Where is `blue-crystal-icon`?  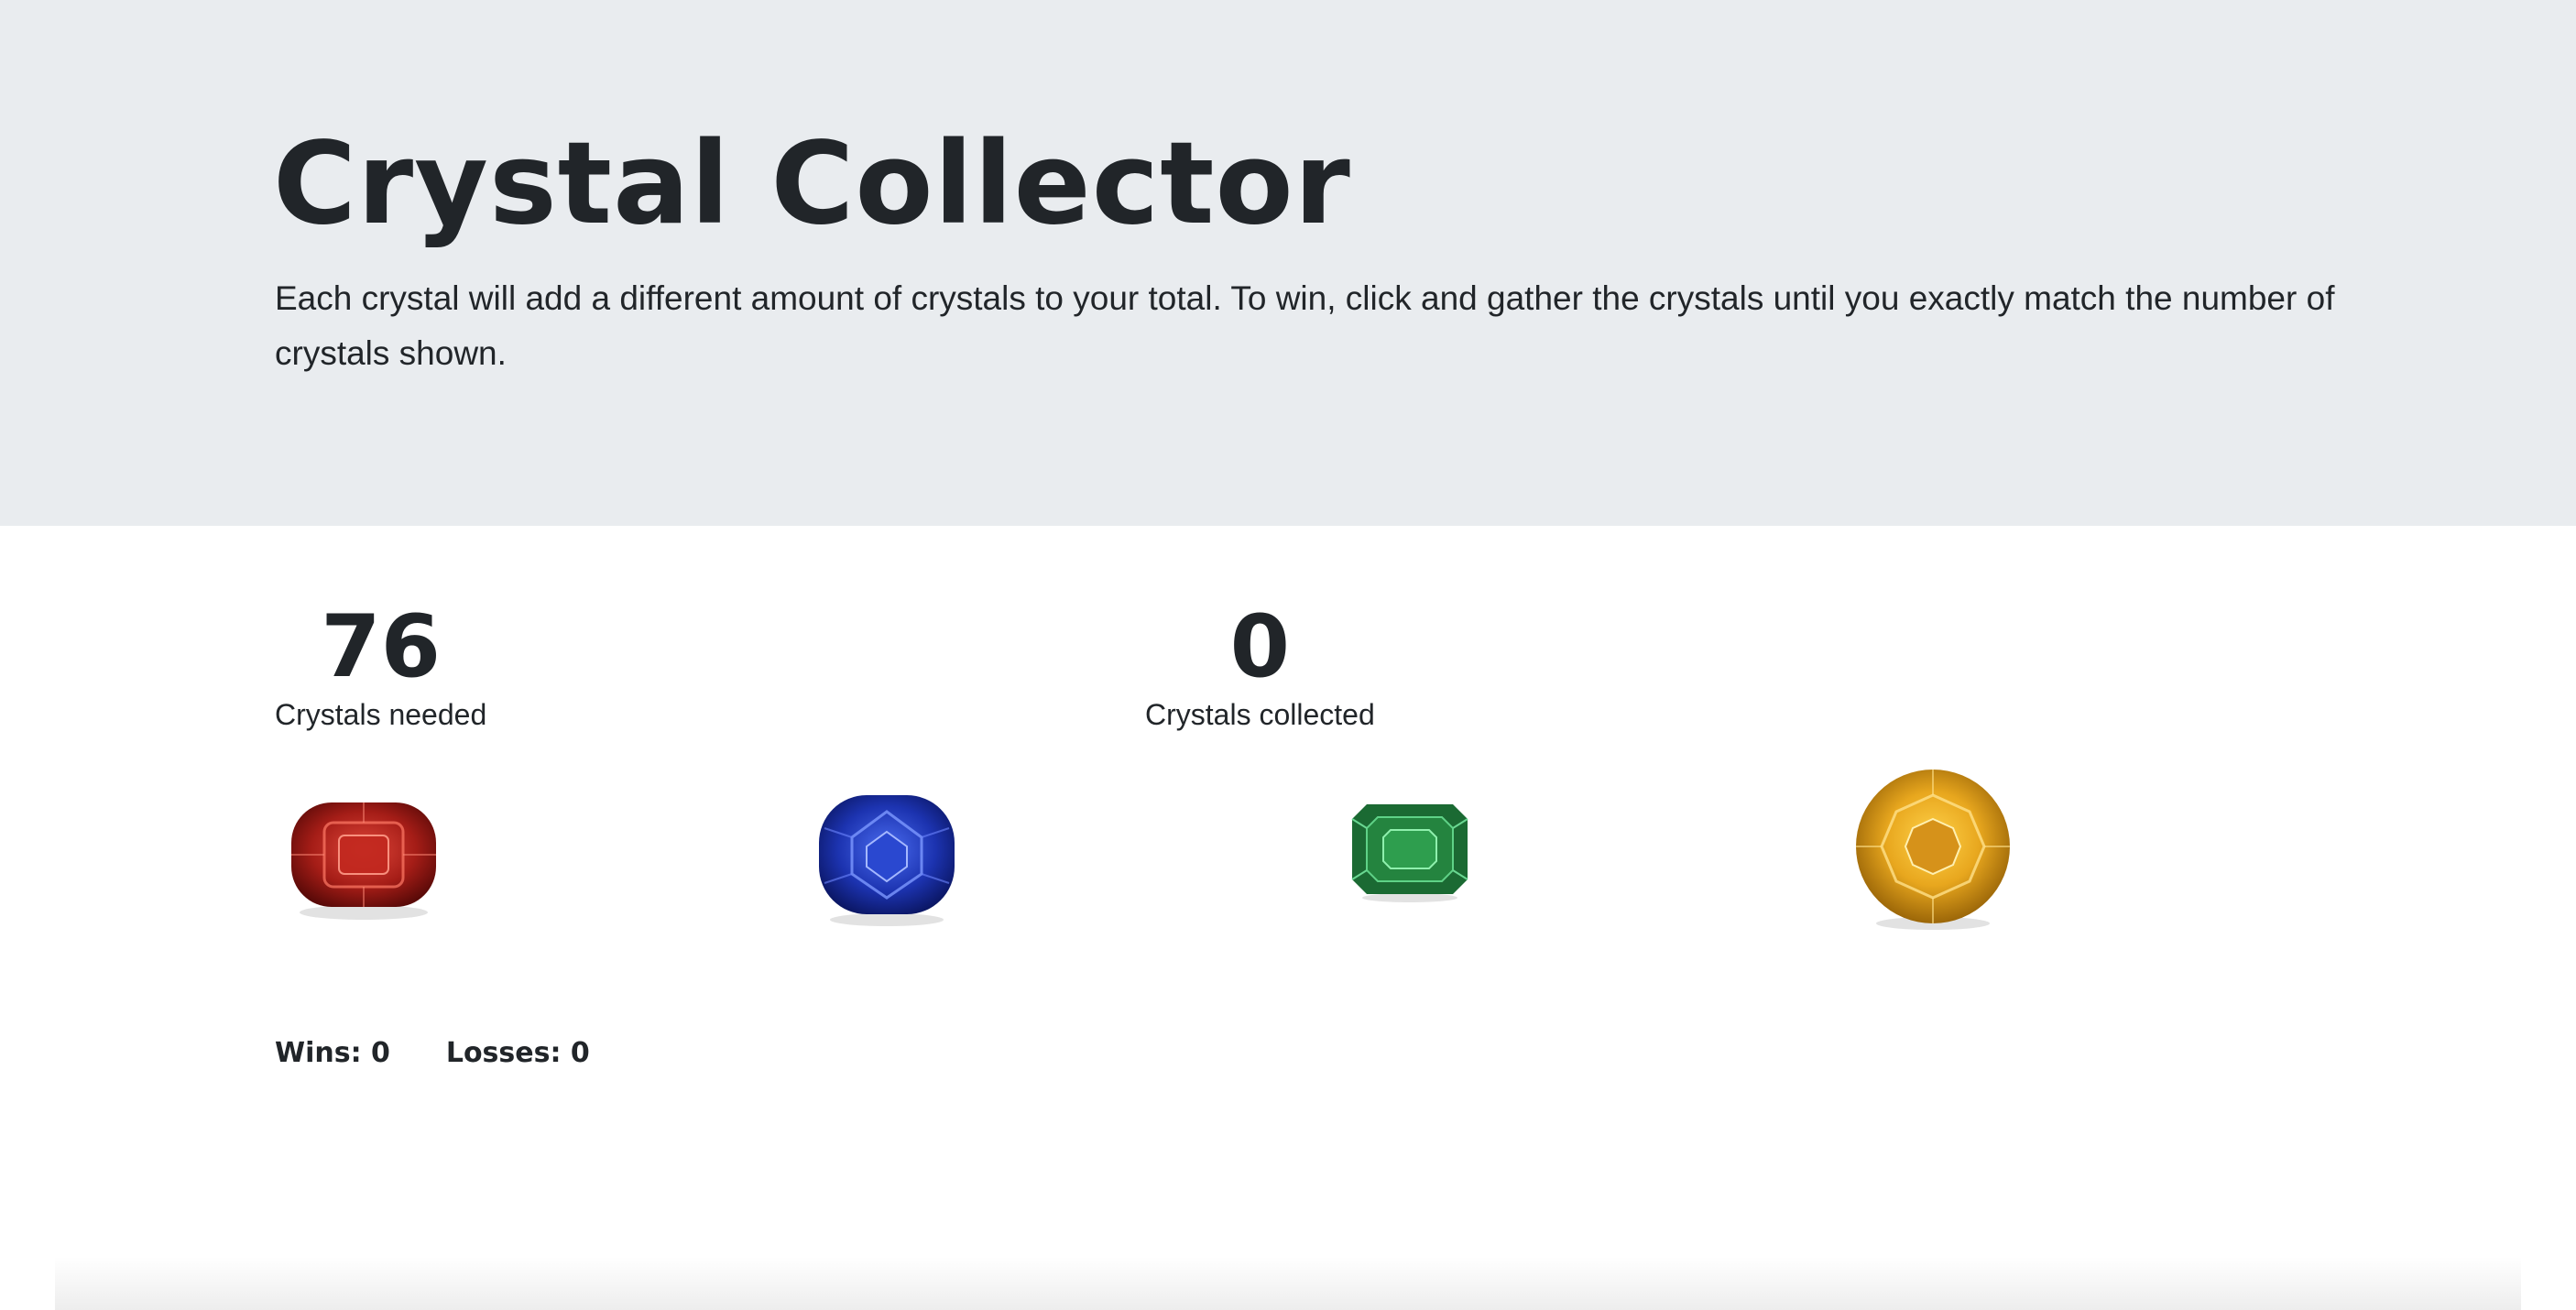 blue-crystal-icon is located at coordinates (887, 860).